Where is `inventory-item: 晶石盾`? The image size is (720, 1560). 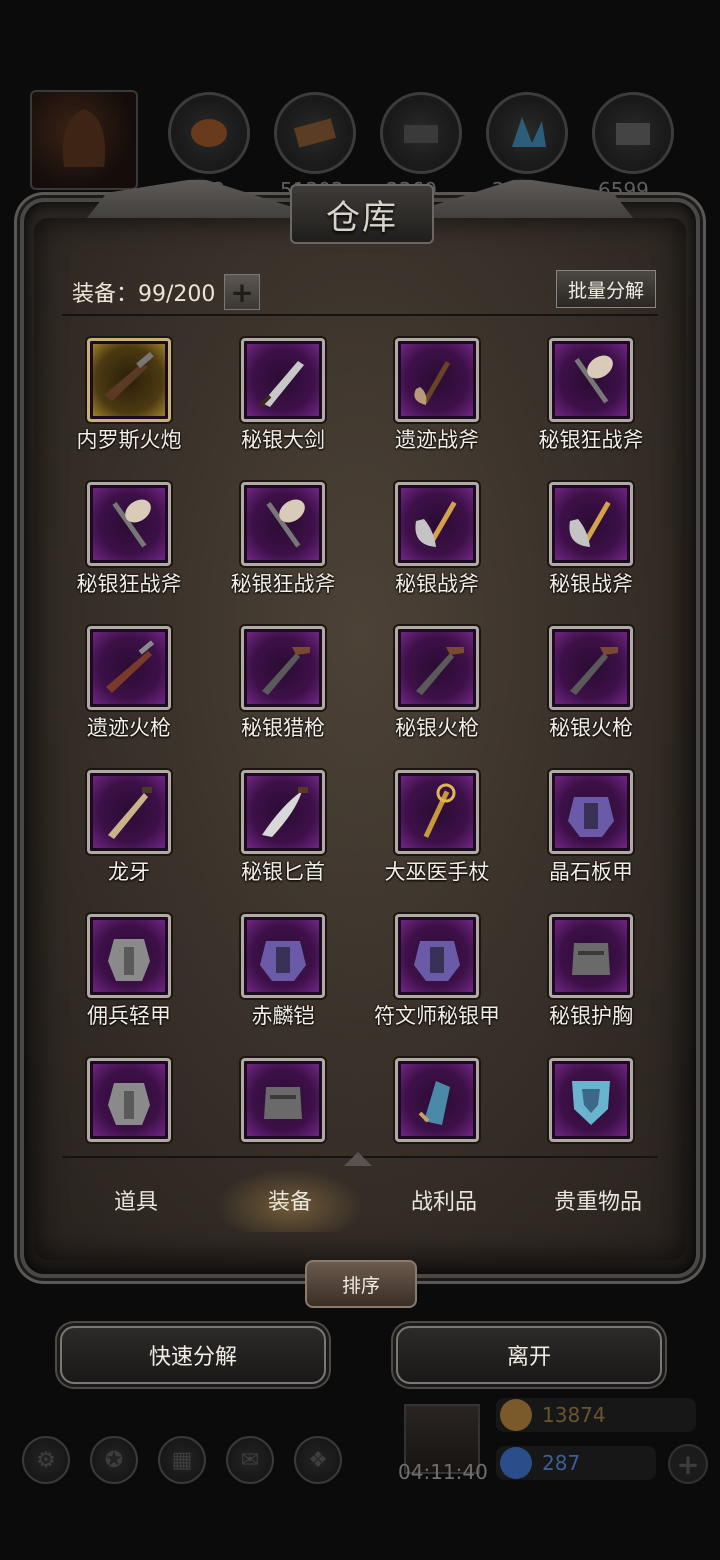 inventory-item: 晶石盾 is located at coordinates (591, 1097).